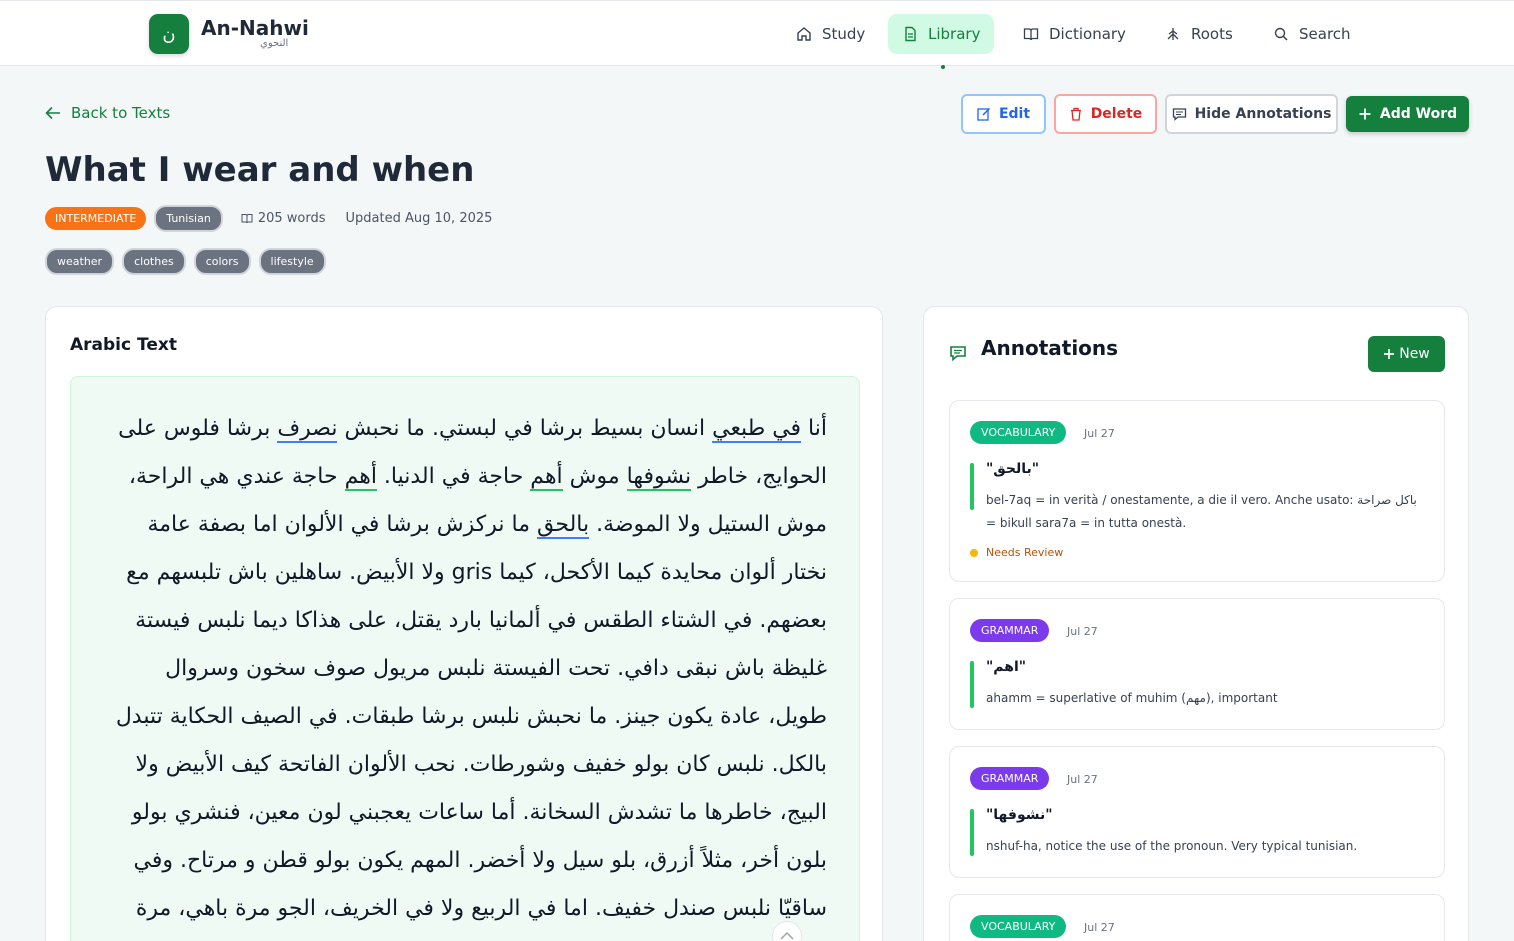 This screenshot has height=941, width=1514. What do you see at coordinates (292, 261) in the screenshot?
I see `tag-lifestyle: lifestyle` at bounding box center [292, 261].